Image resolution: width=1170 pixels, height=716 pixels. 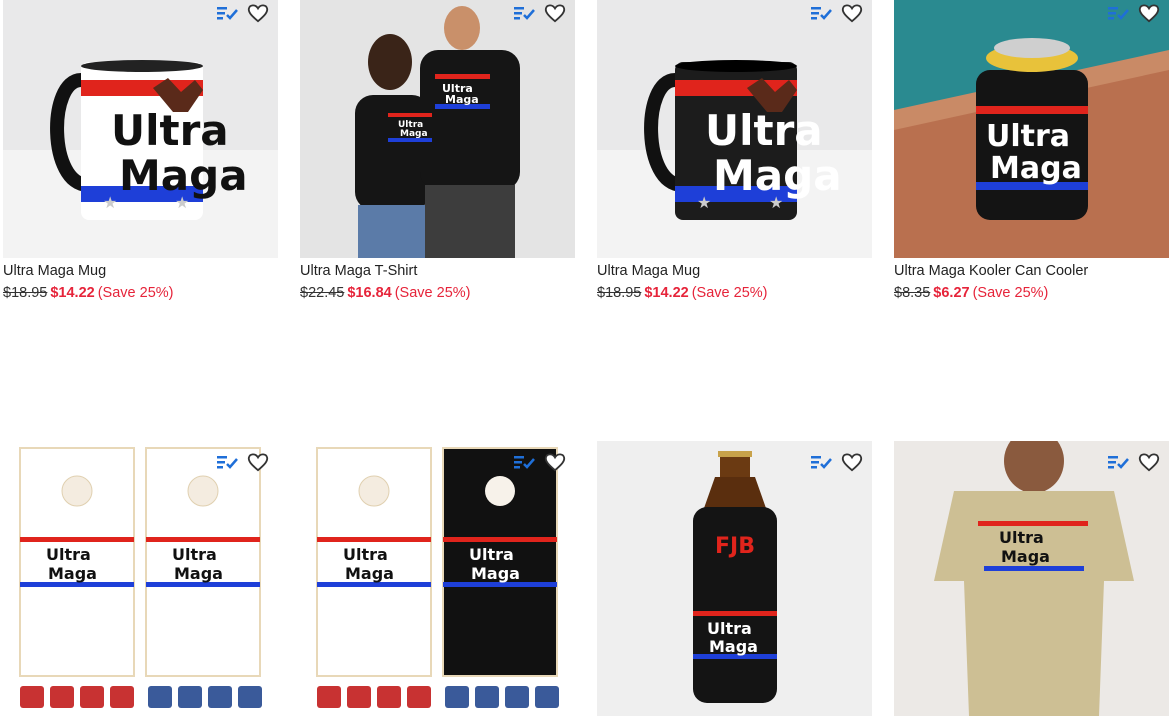 I want to click on product-title: Ultra Maga T-Shirt, so click(x=437, y=271).